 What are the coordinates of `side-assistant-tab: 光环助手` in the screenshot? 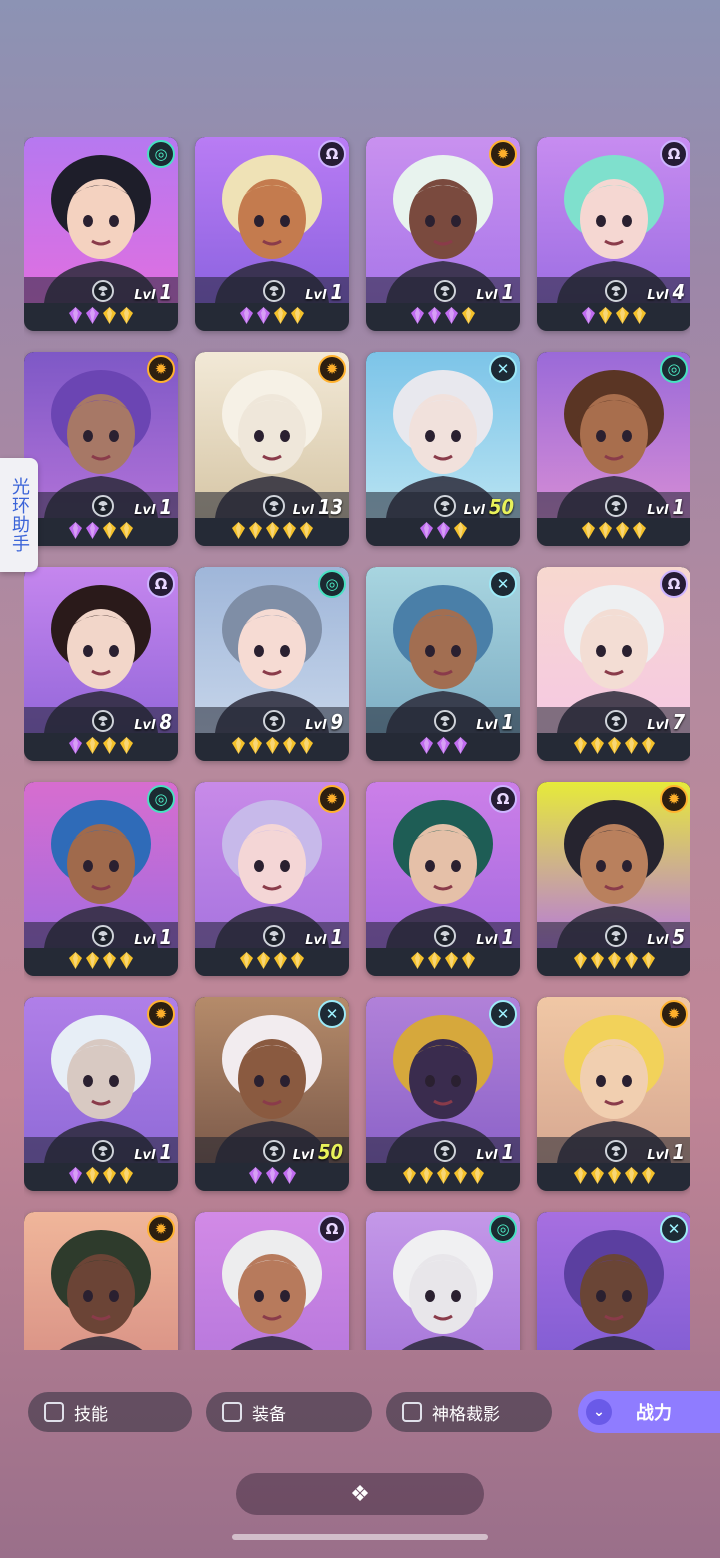 It's located at (19, 515).